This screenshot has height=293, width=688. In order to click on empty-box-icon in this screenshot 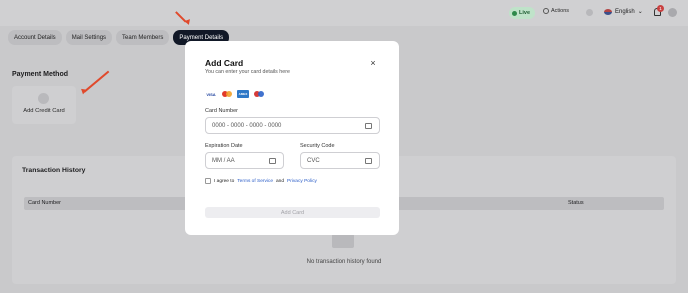, I will do `click(343, 241)`.